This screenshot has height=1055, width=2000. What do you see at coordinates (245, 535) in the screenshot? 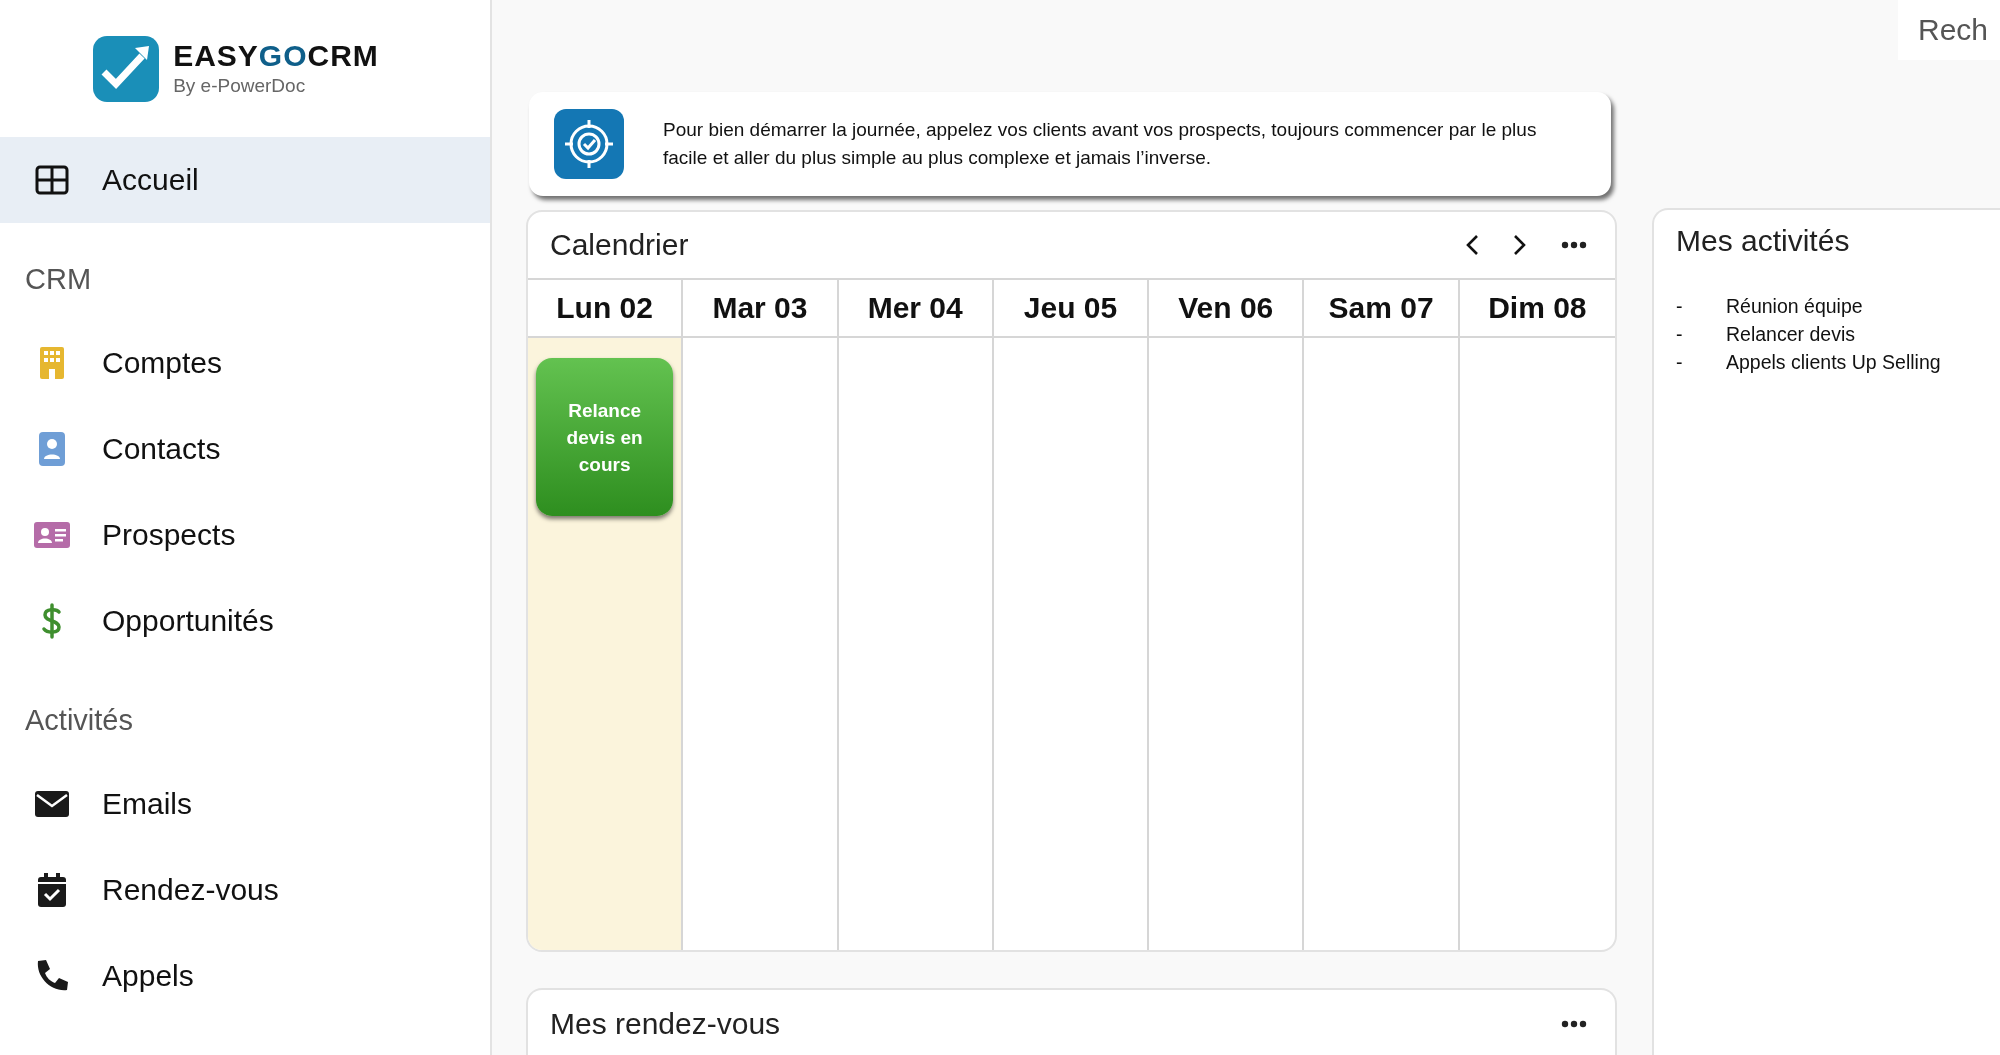
I see `sidebar-item: Prospects` at bounding box center [245, 535].